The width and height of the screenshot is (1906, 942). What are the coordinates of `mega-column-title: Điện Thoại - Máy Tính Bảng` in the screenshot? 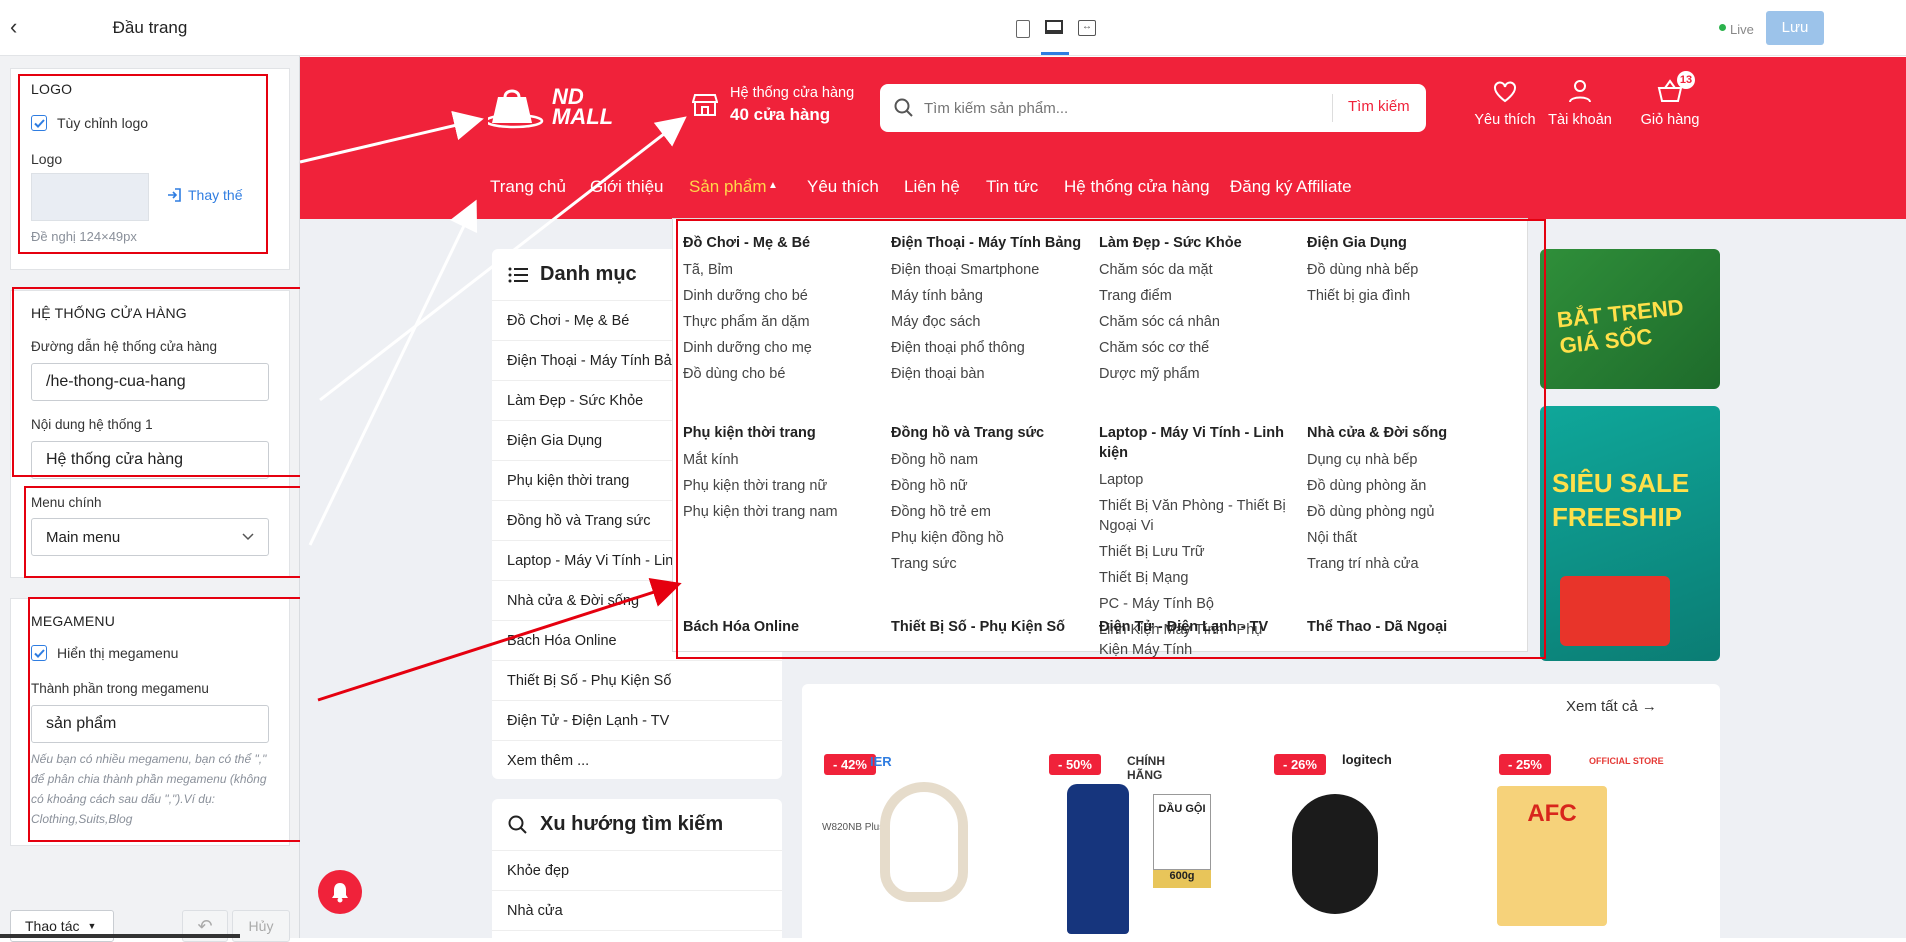 It's located at (991, 243).